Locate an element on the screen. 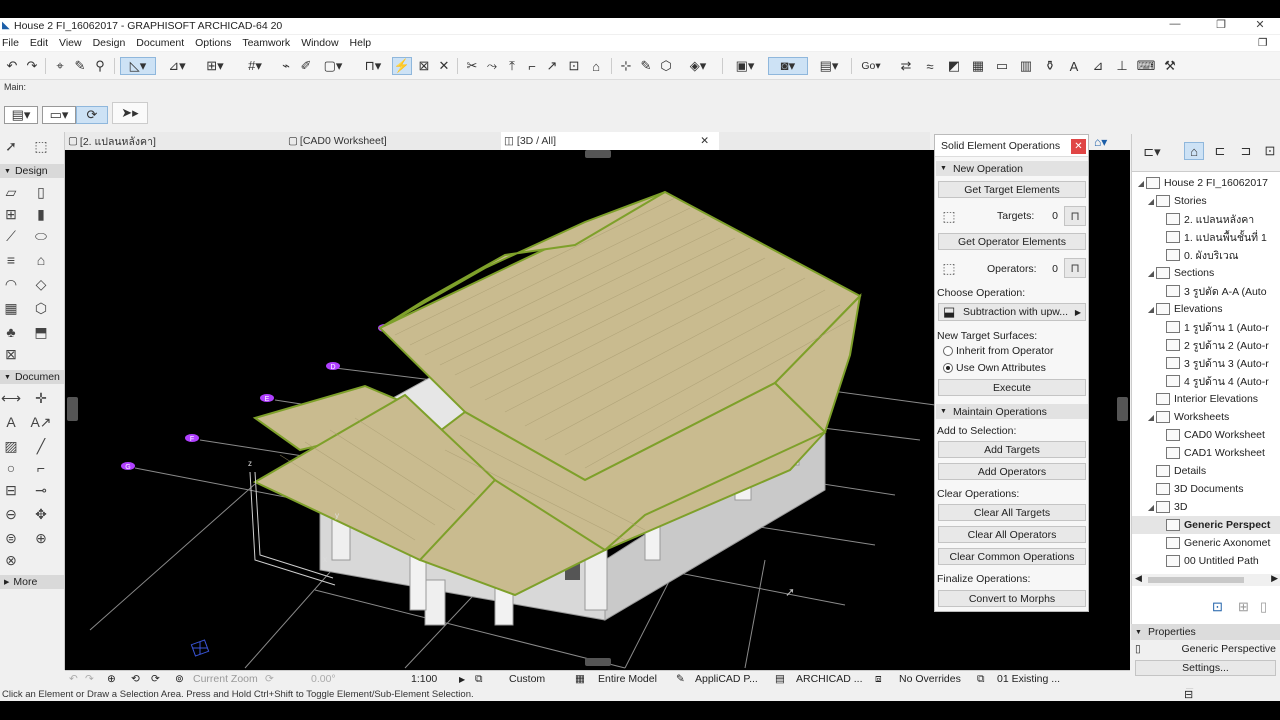 The height and width of the screenshot is (720, 1280). settings-icon: ⚒ is located at coordinates (1170, 66).